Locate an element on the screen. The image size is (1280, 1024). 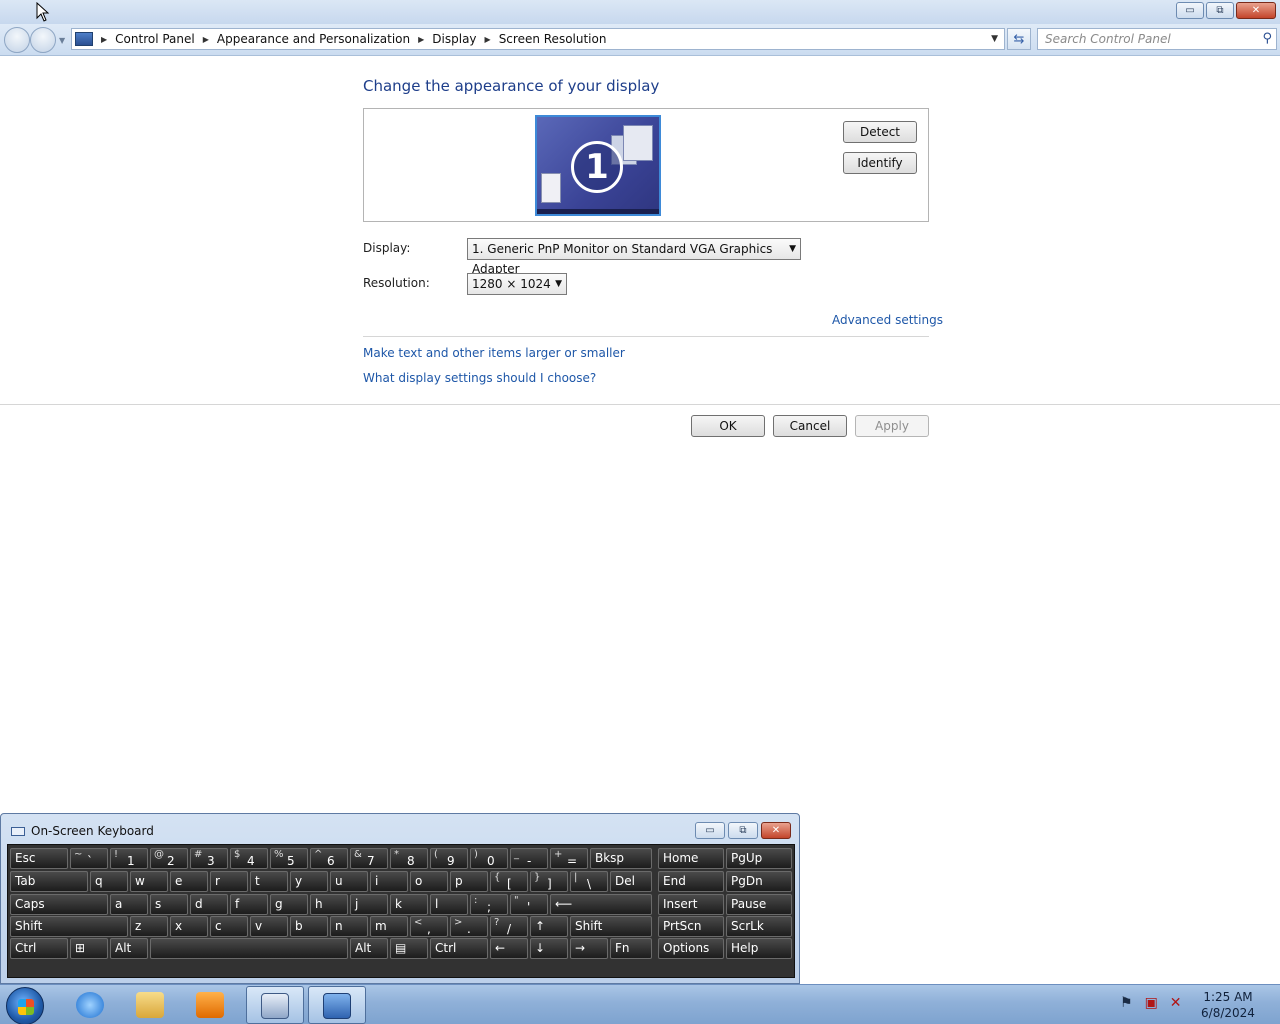
key-help: Help is located at coordinates (759, 948).